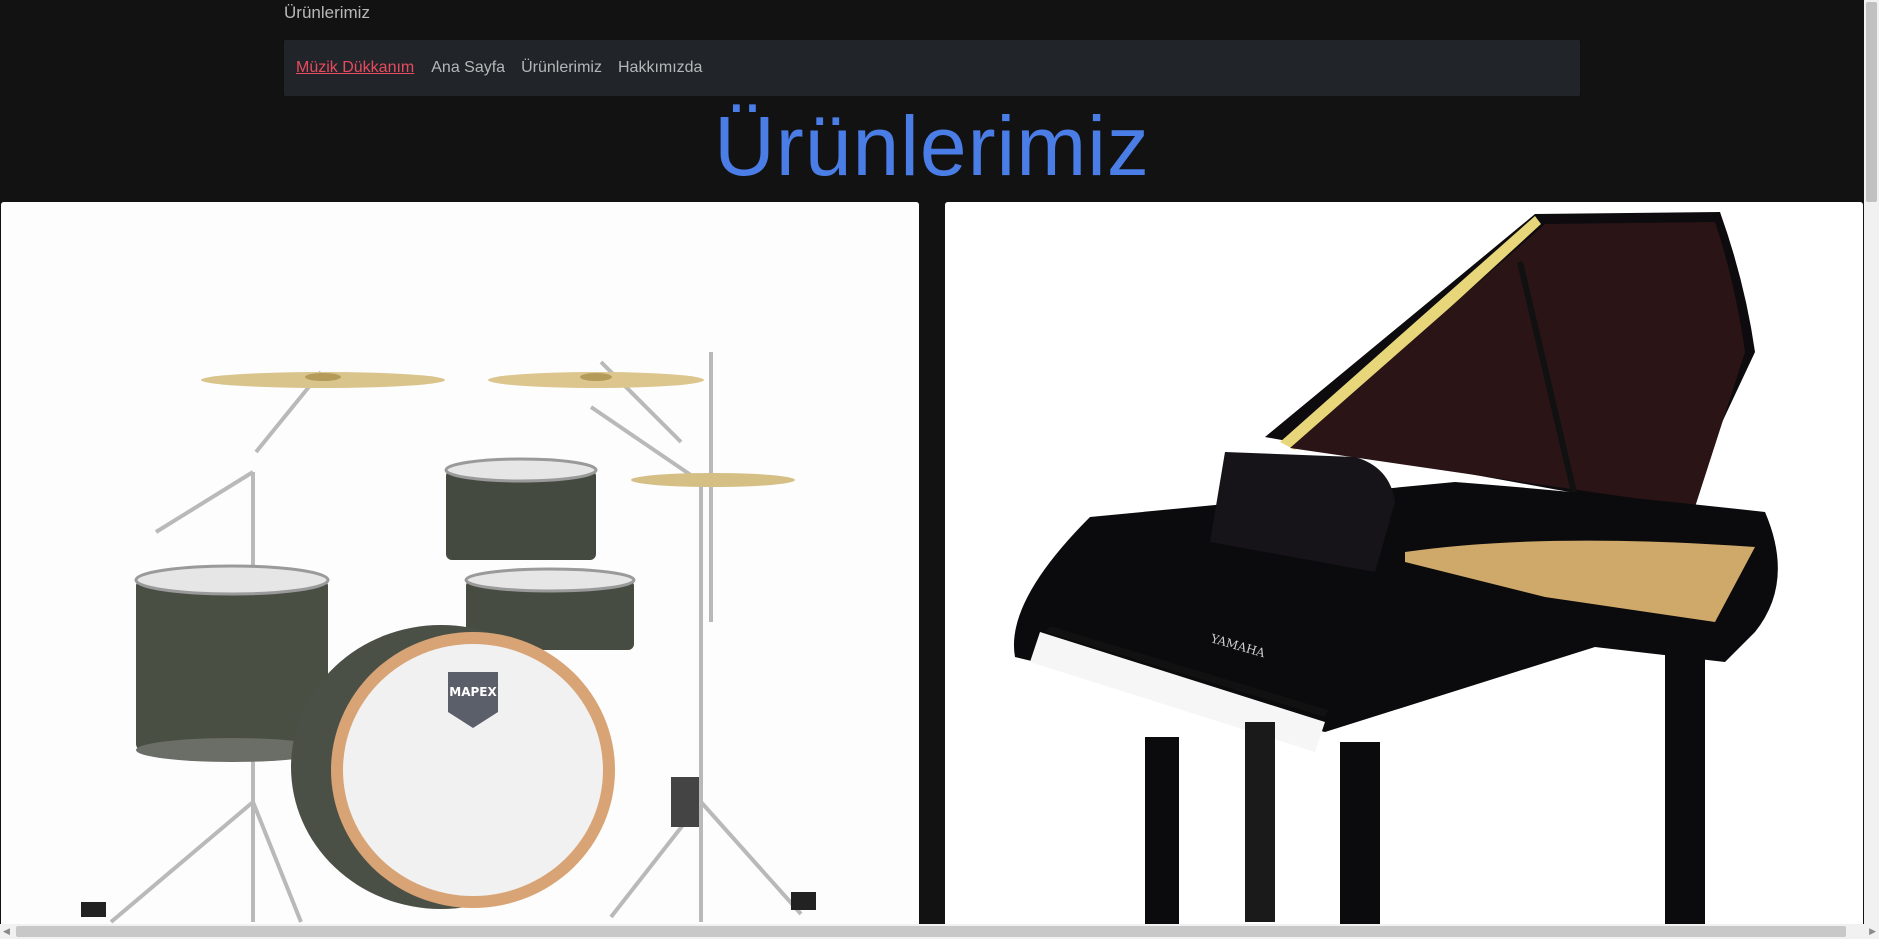 The width and height of the screenshot is (1879, 939). I want to click on horizontal-scrollbar: ◀ ▶, so click(939, 931).